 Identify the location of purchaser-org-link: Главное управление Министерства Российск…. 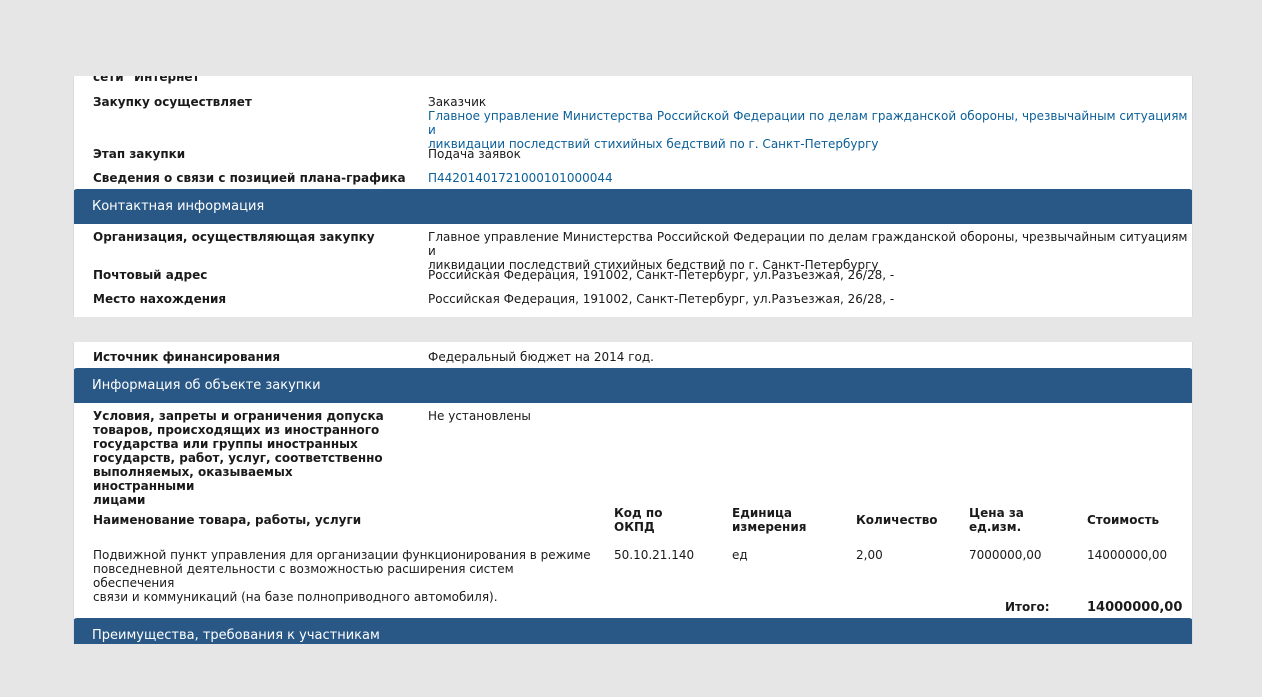
(810, 130).